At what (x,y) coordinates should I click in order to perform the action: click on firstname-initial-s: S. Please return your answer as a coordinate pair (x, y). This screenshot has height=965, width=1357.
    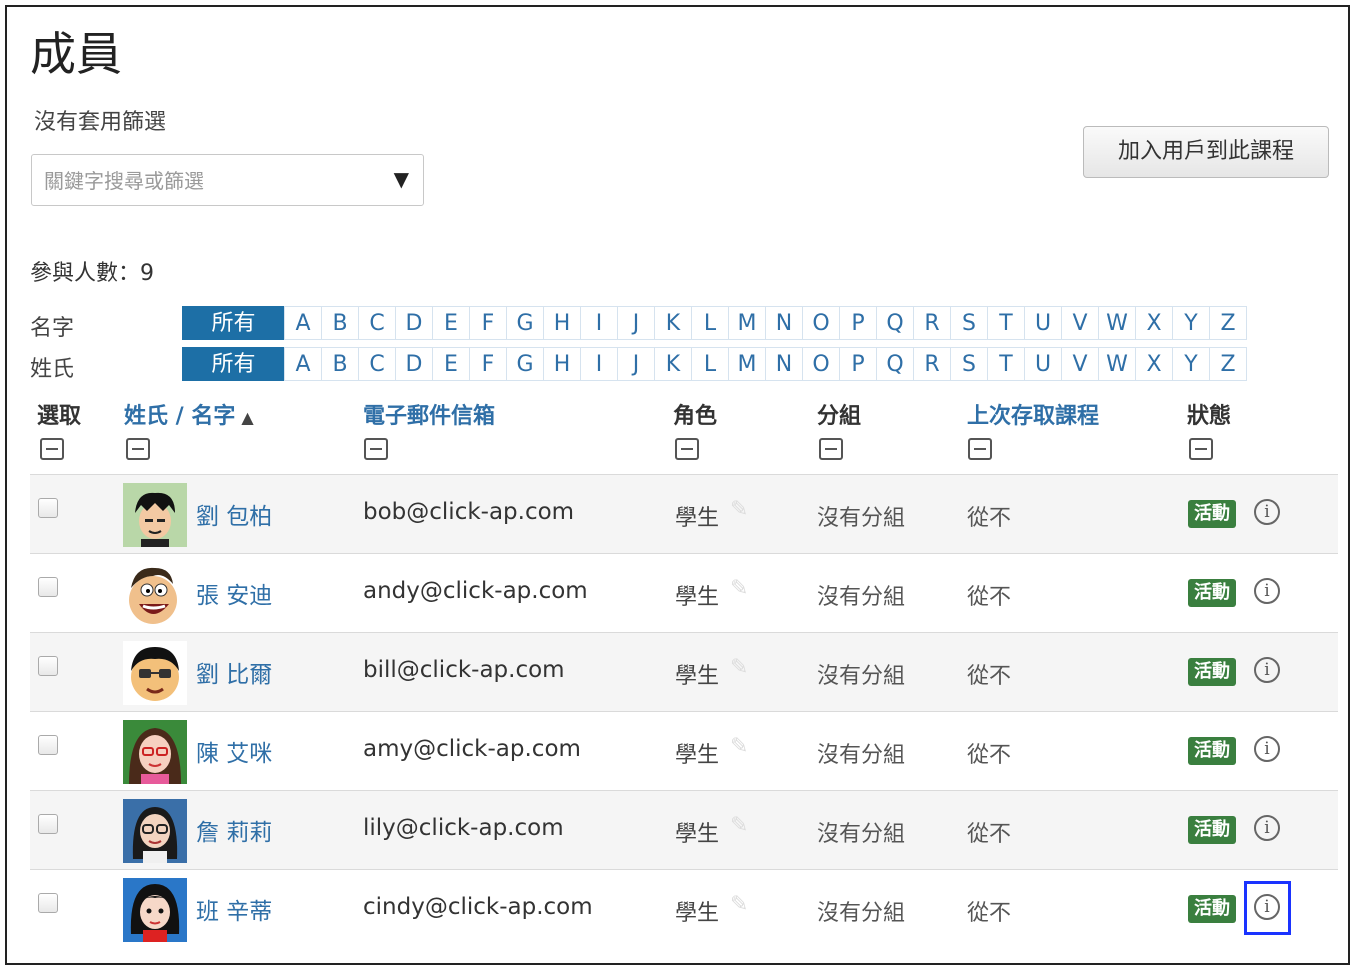
    Looking at the image, I should click on (969, 323).